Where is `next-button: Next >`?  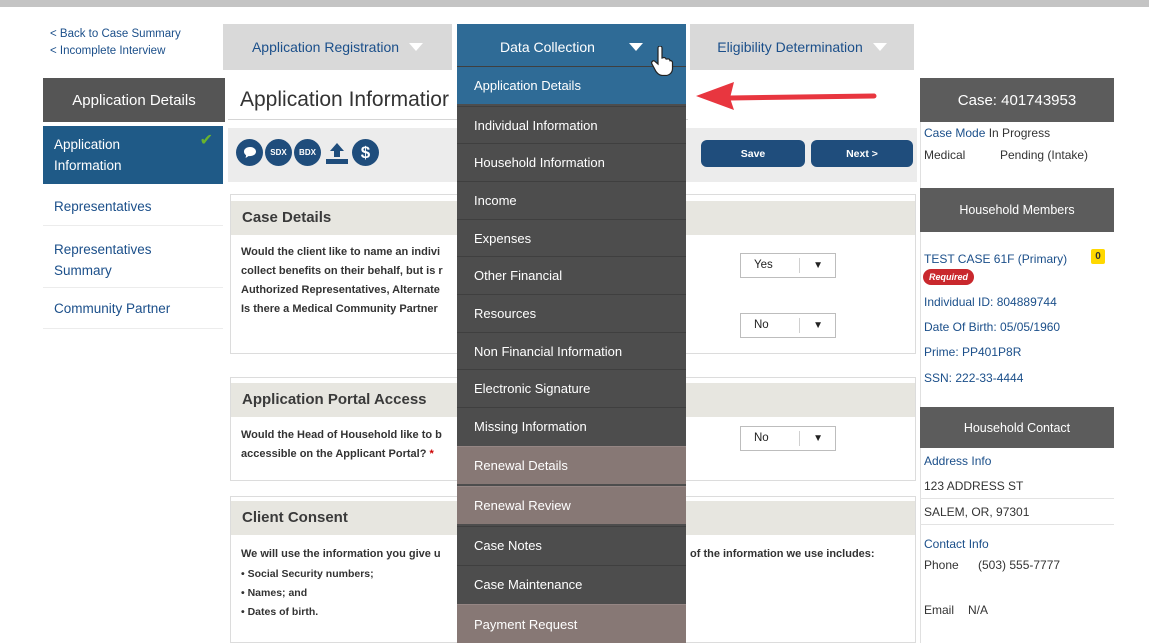 next-button: Next > is located at coordinates (862, 153).